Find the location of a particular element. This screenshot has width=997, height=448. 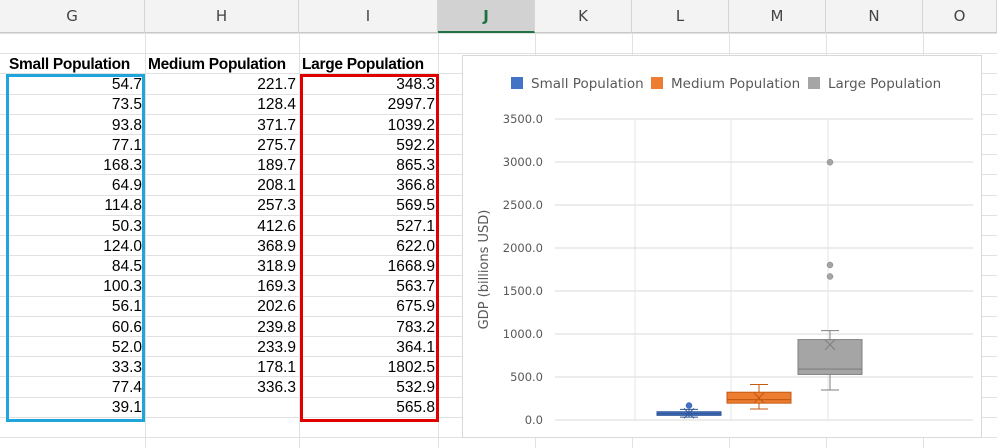

data-cell: 178.1 is located at coordinates (222, 367).